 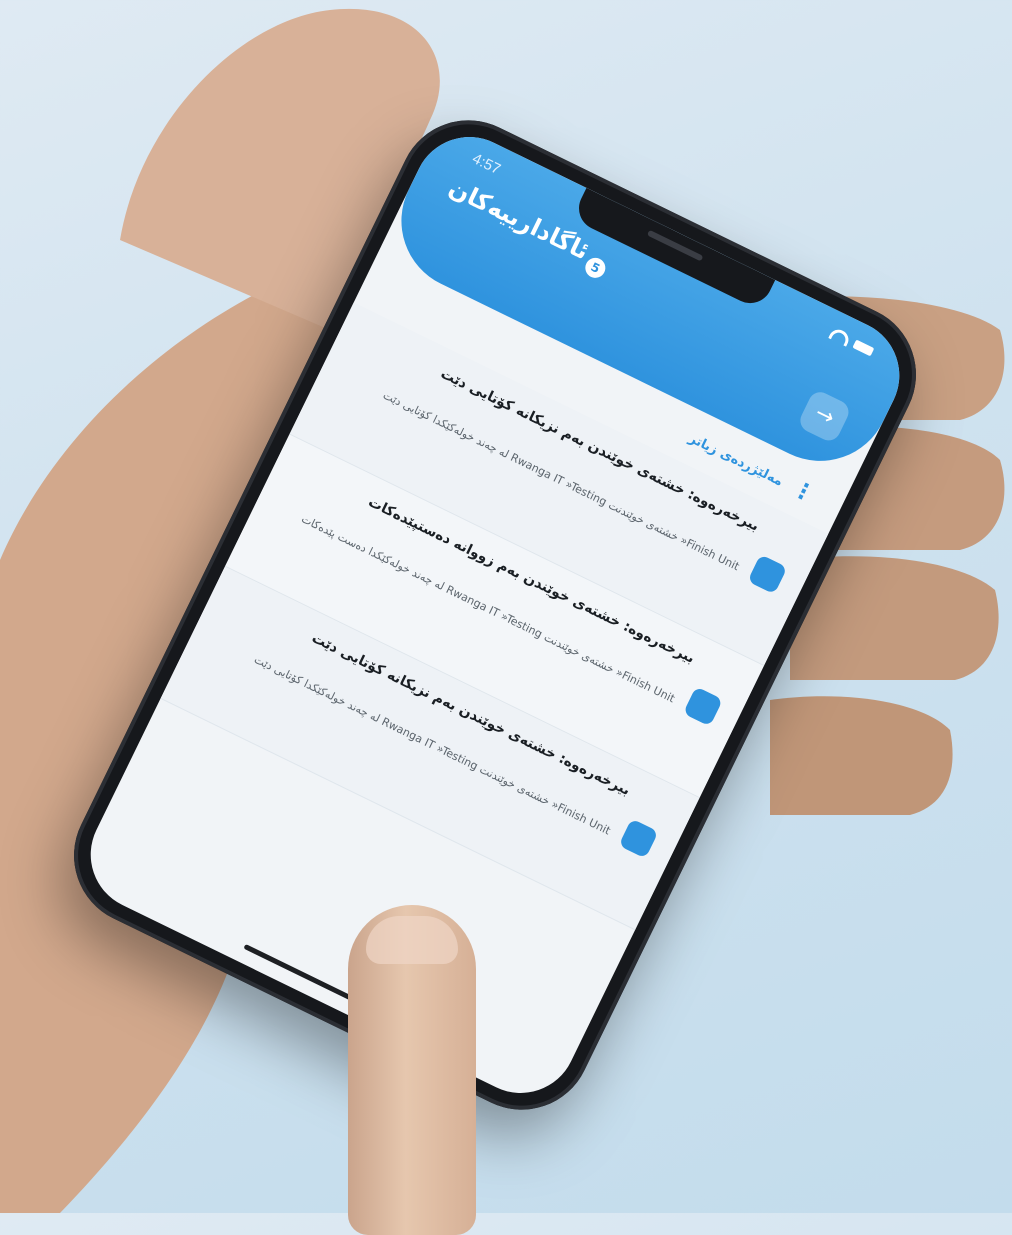 What do you see at coordinates (803, 492) in the screenshot?
I see `kebab-menu-icon: ⋮` at bounding box center [803, 492].